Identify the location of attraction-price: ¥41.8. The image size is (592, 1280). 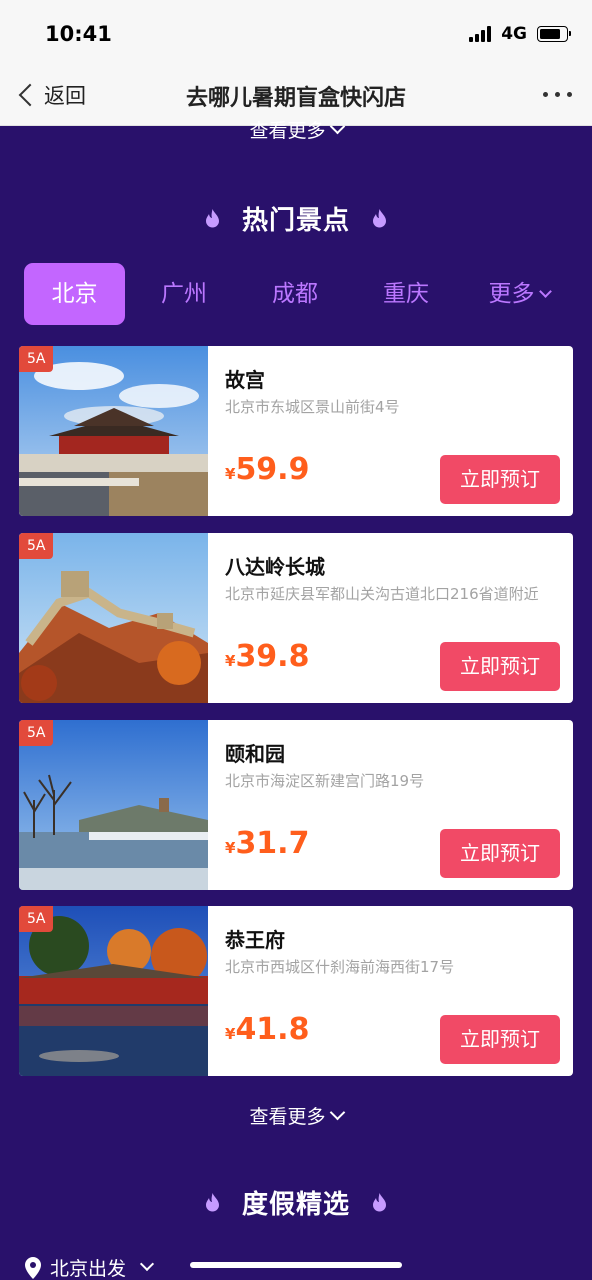
(267, 1029).